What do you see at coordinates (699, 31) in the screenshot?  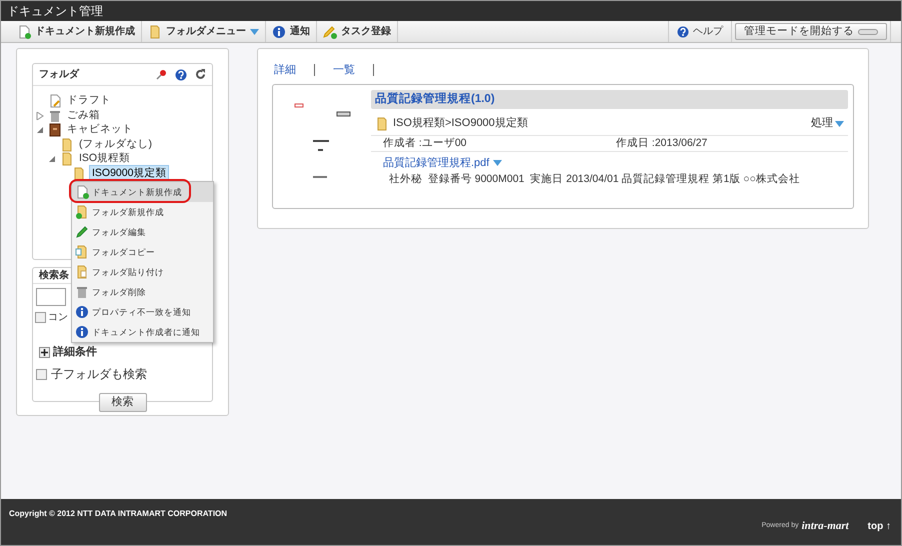 I see `help-button: ヘルプ` at bounding box center [699, 31].